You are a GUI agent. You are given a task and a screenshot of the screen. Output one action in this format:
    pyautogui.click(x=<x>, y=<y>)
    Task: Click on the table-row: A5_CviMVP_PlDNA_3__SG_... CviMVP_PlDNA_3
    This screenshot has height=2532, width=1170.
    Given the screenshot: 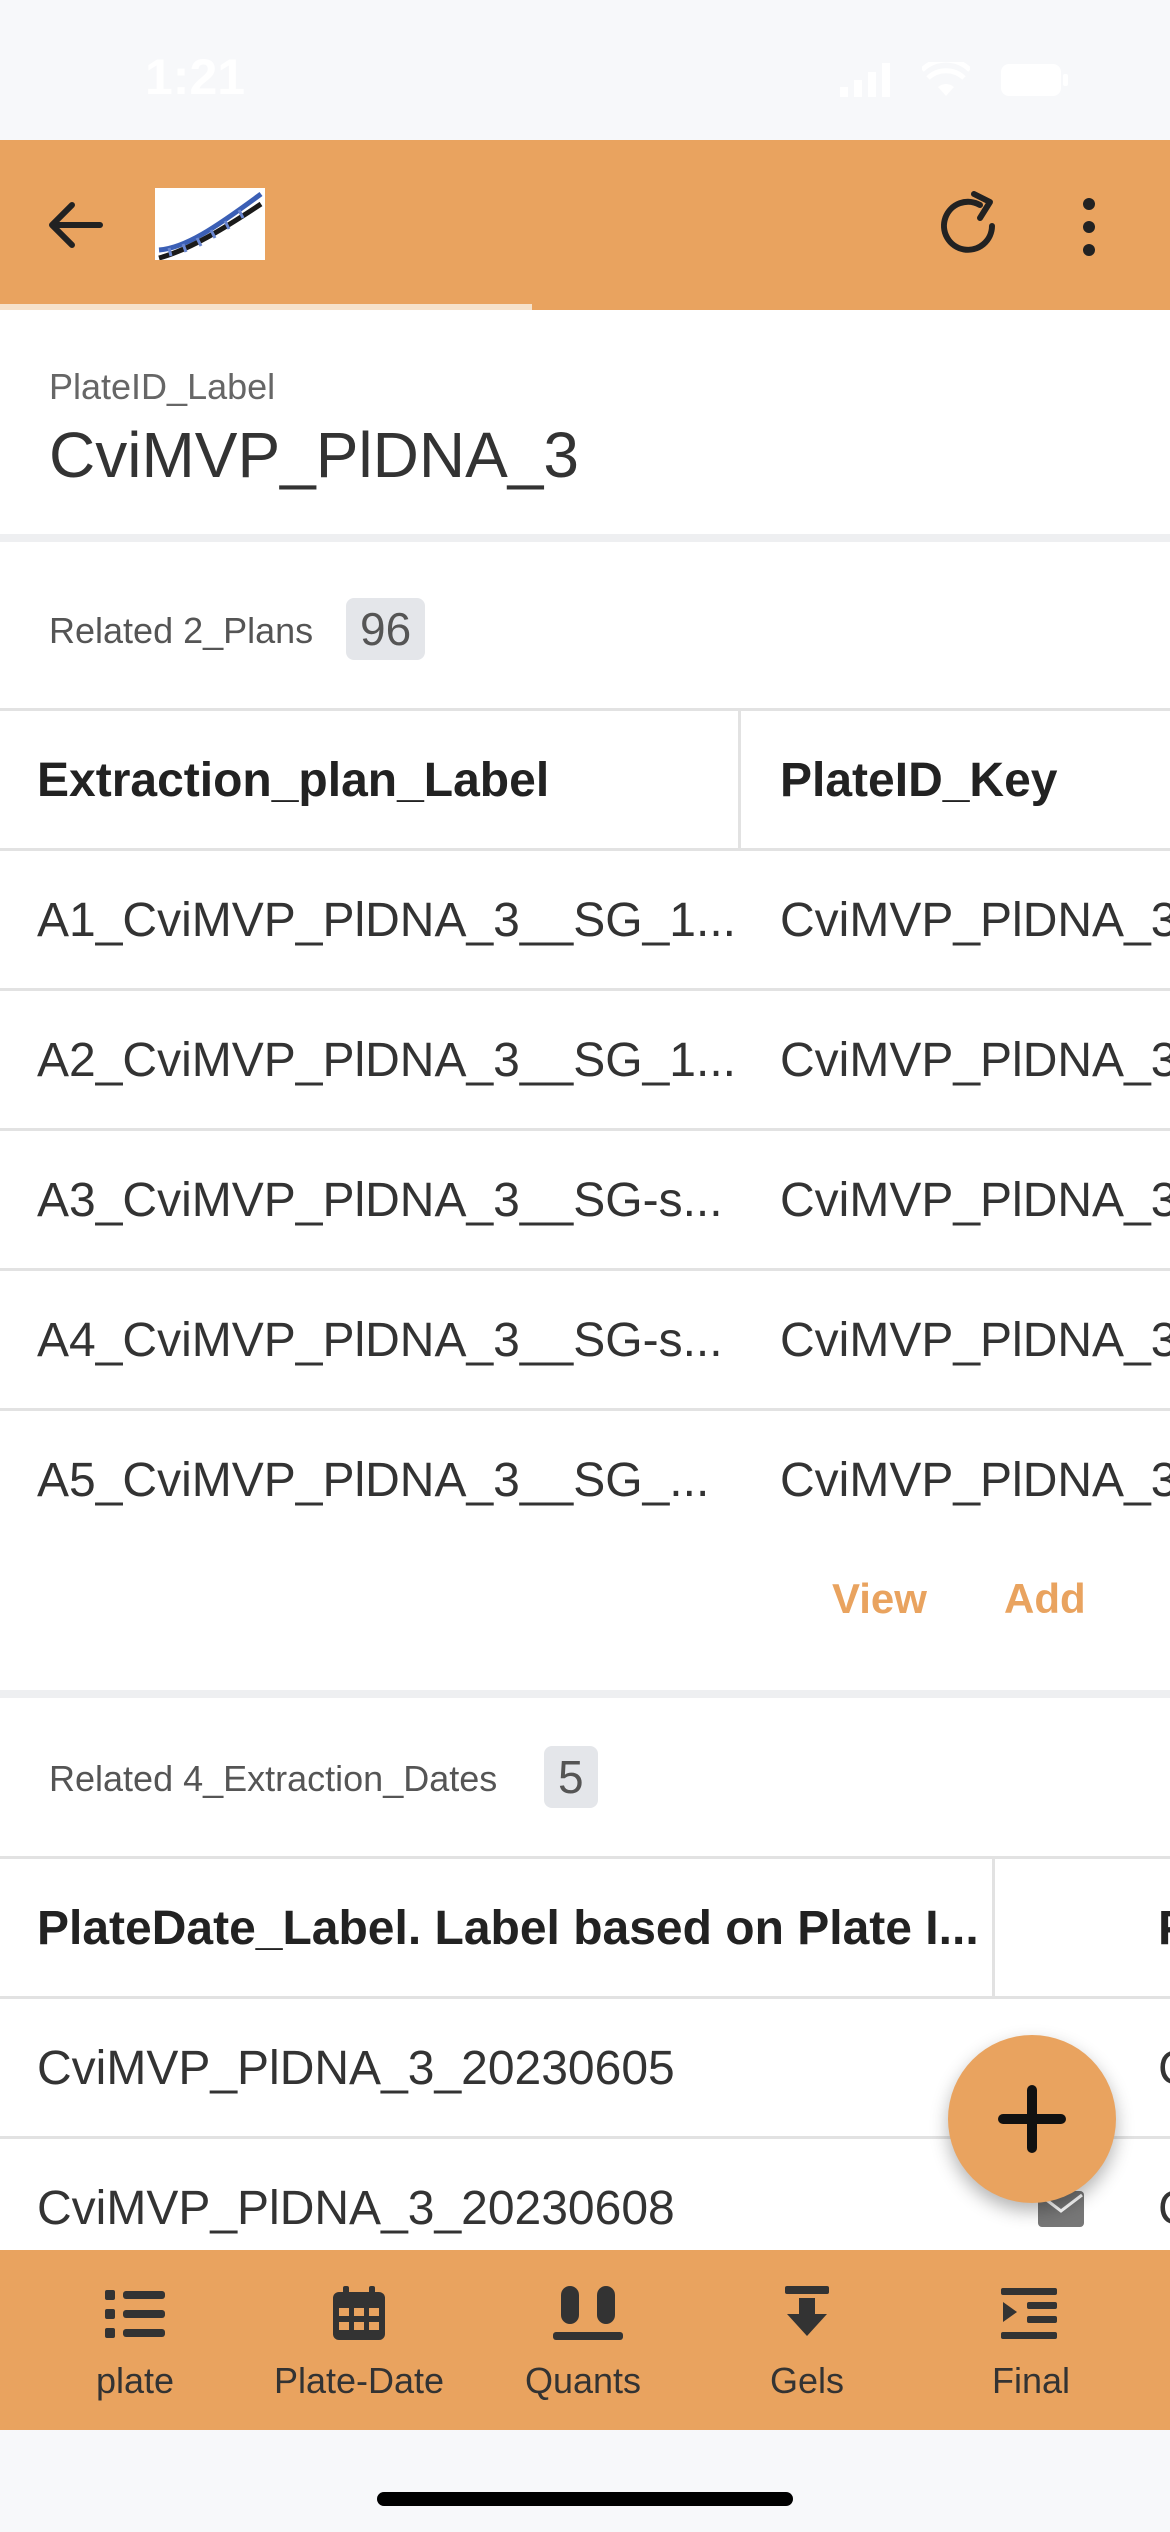 What is the action you would take?
    pyautogui.click(x=585, y=1478)
    